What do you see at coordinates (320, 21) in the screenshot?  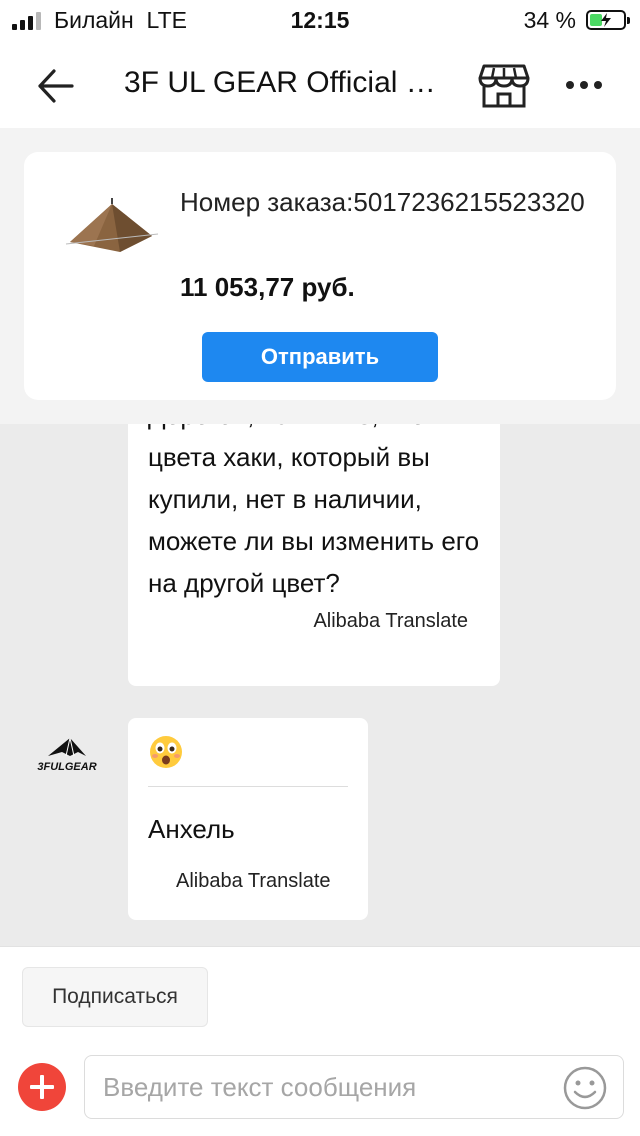 I see `status-bar: Билайн LTE 12:15 34 %` at bounding box center [320, 21].